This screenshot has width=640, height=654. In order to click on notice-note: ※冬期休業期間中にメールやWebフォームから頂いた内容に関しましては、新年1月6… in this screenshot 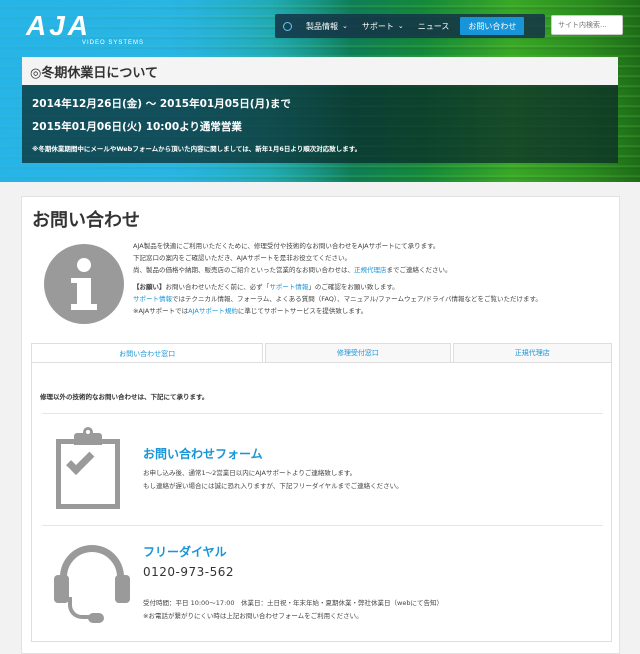, I will do `click(197, 149)`.